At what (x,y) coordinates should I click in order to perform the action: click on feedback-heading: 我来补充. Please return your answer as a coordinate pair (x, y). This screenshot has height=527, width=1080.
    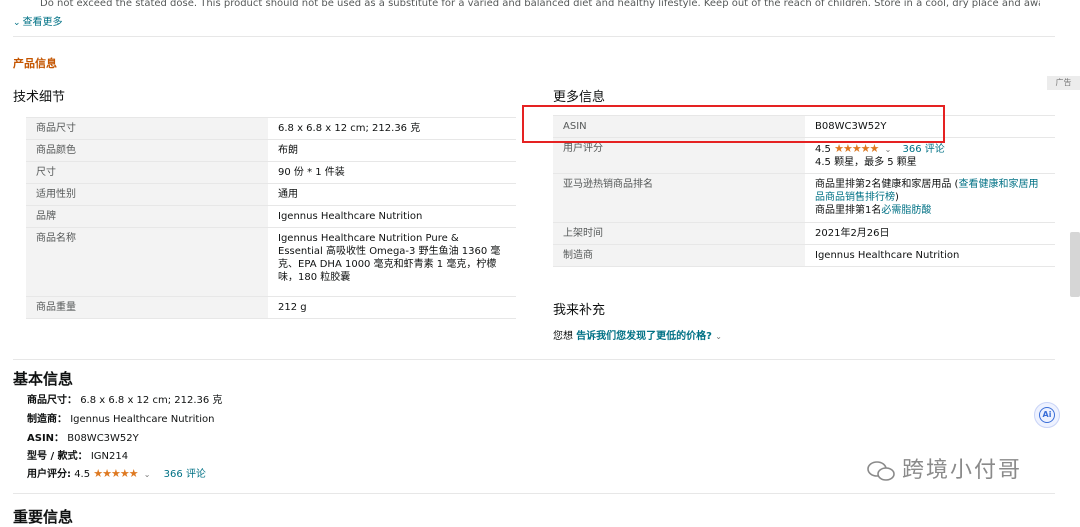
    Looking at the image, I should click on (579, 310).